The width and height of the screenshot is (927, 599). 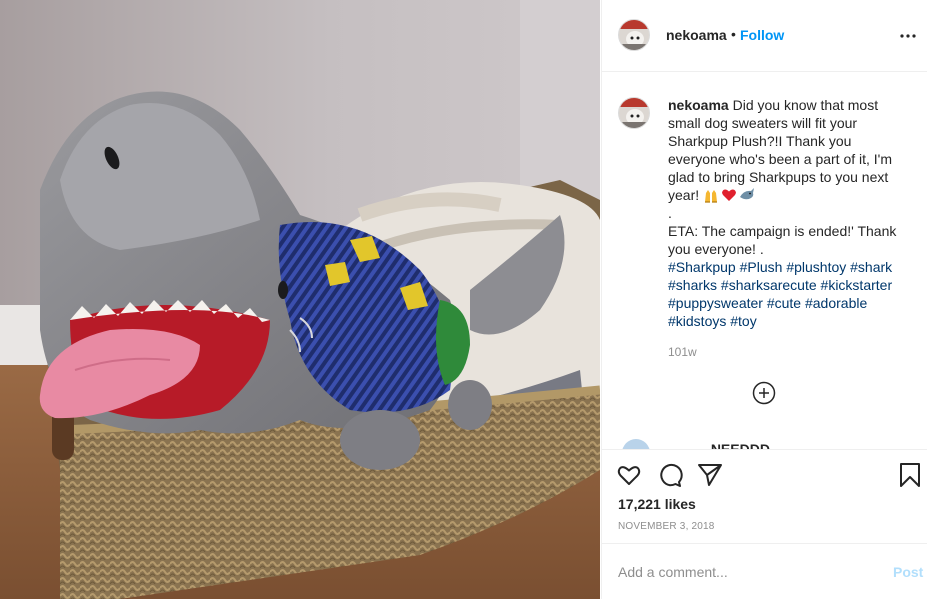 What do you see at coordinates (715, 303) in the screenshot?
I see `hashtag: #puppysweater` at bounding box center [715, 303].